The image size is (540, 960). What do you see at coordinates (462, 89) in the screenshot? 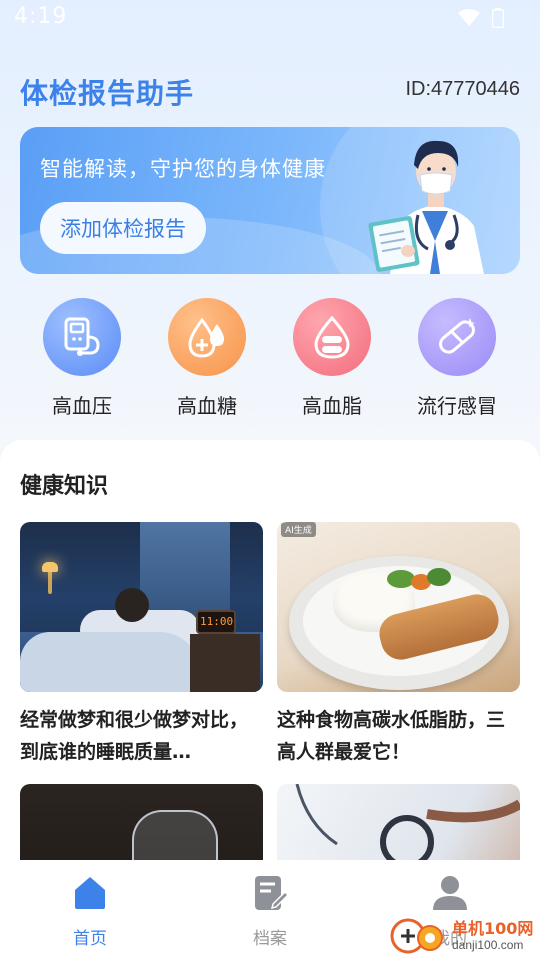
I see `user-id: ID:47770446` at bounding box center [462, 89].